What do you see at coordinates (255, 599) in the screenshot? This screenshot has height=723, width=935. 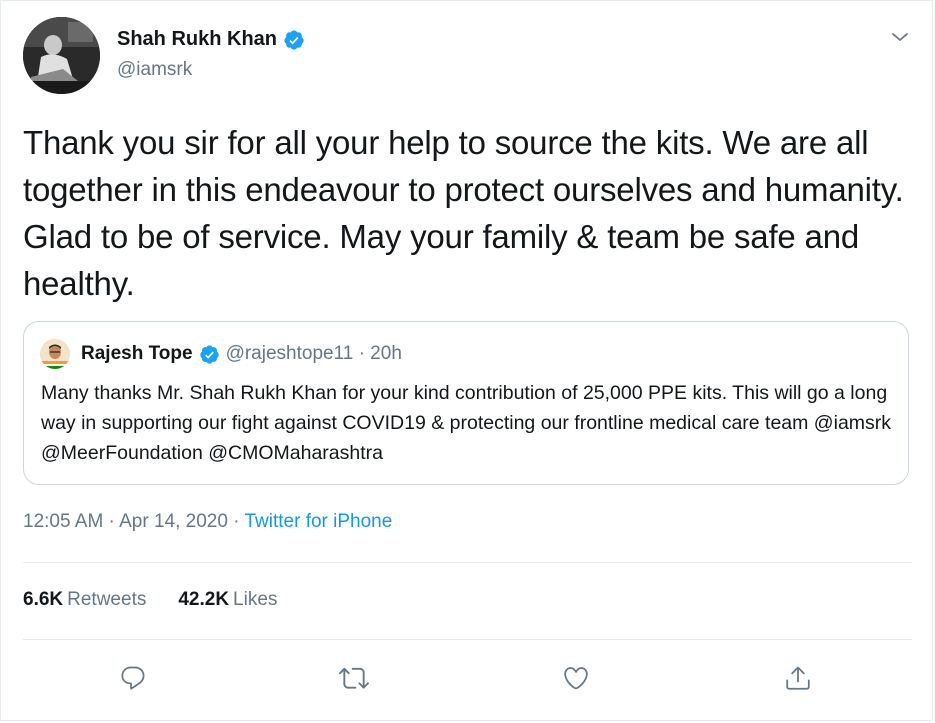 I see `likes-label: Likes` at bounding box center [255, 599].